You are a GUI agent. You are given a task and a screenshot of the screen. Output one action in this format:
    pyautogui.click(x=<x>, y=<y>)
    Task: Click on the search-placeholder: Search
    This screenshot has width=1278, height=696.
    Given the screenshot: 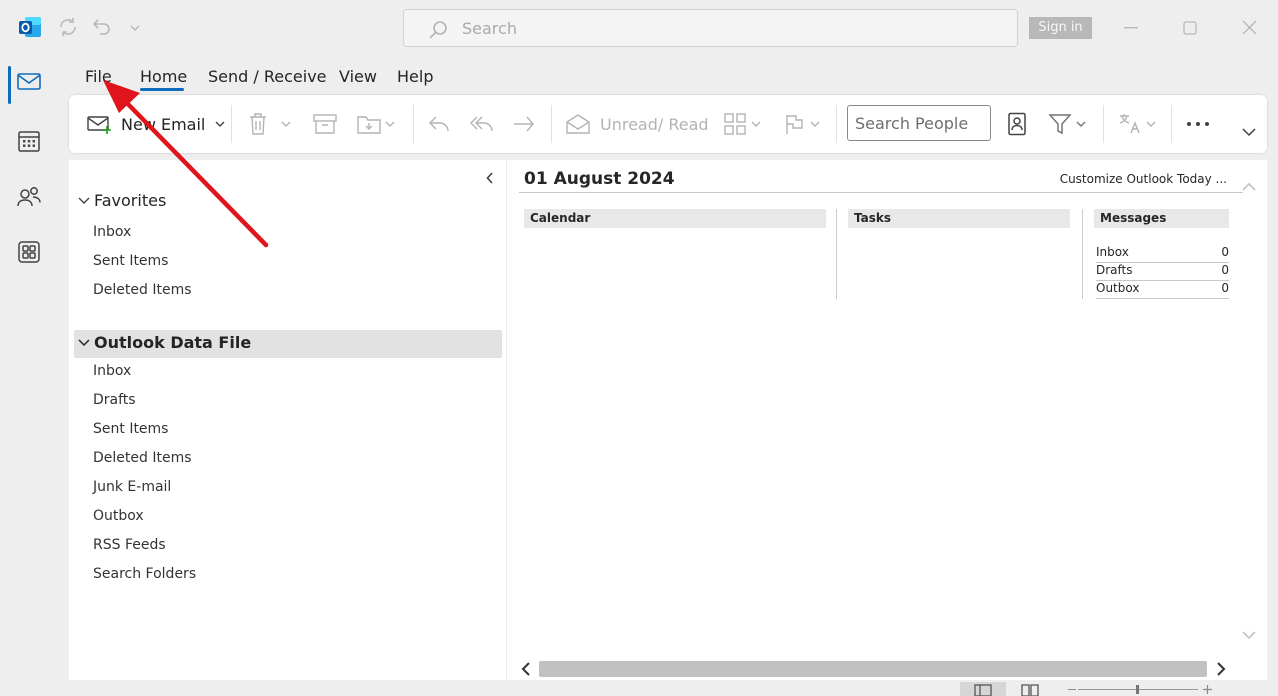 What is the action you would take?
    pyautogui.click(x=489, y=28)
    